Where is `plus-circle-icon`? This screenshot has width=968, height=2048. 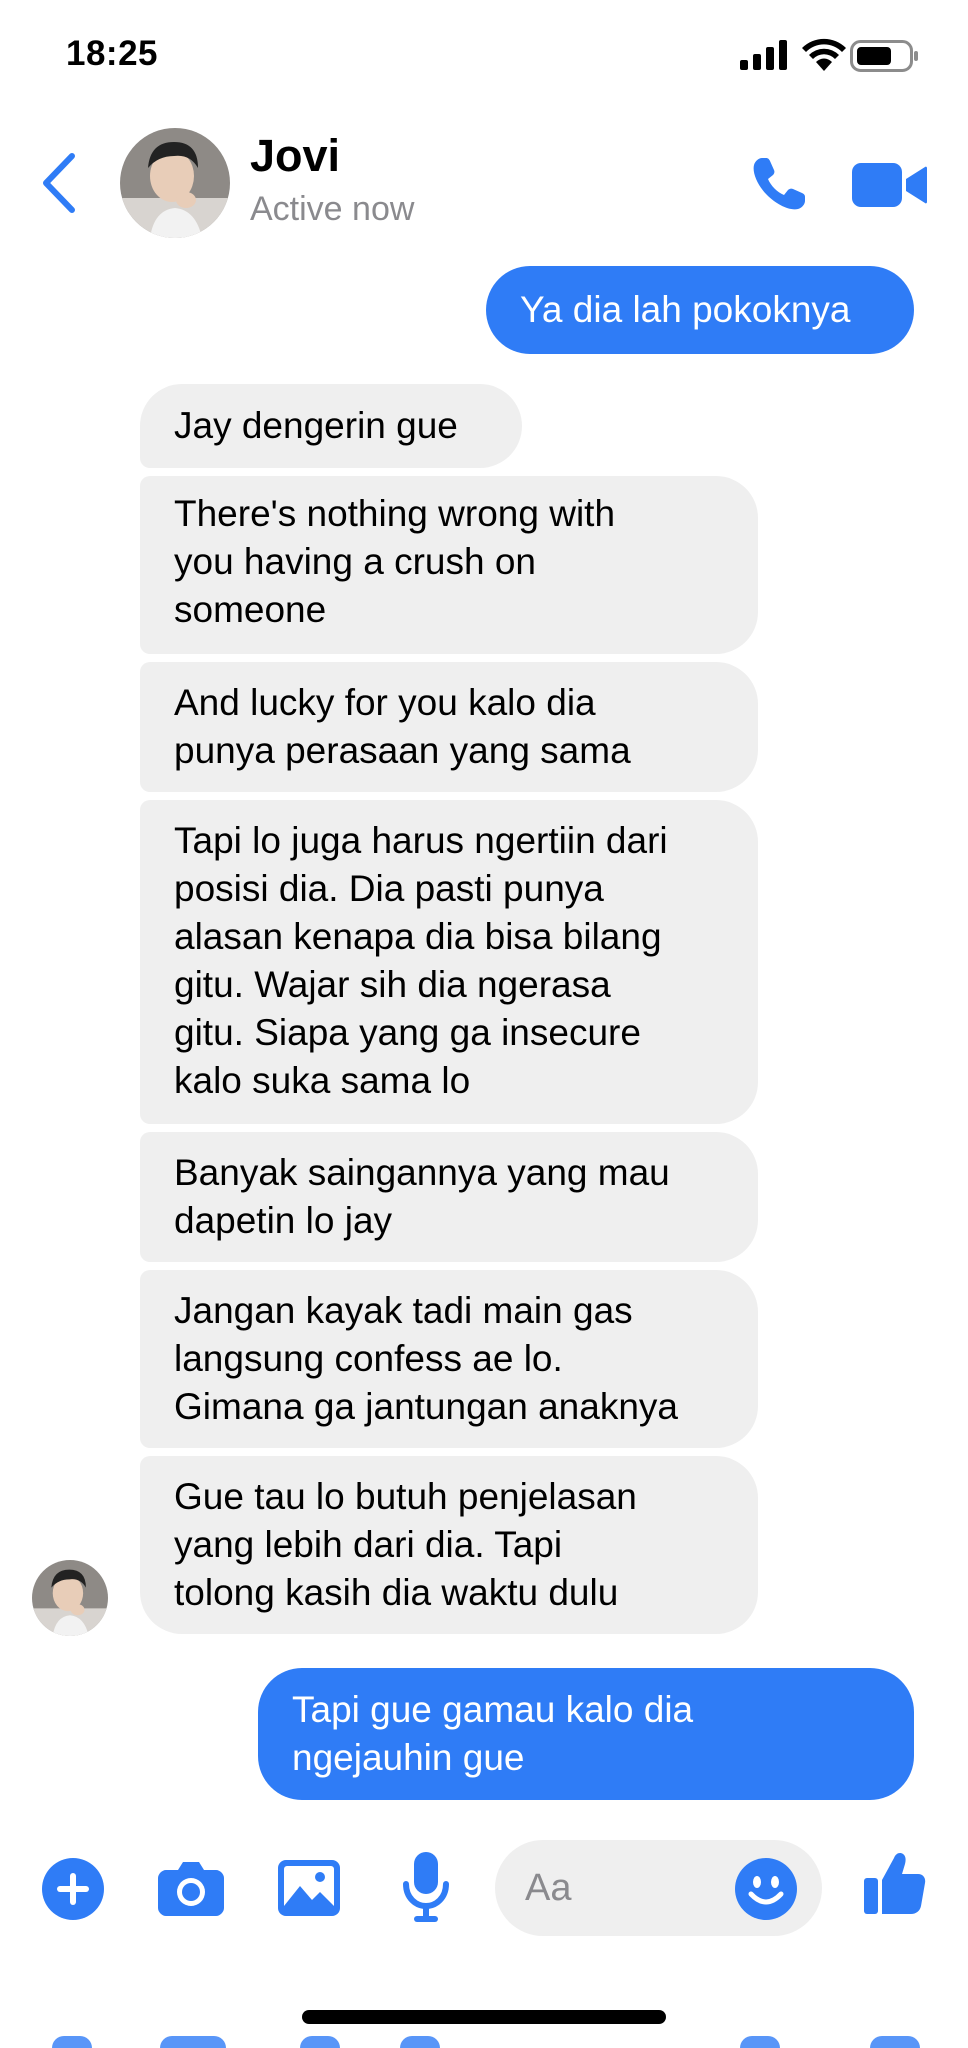
plus-circle-icon is located at coordinates (73, 1889).